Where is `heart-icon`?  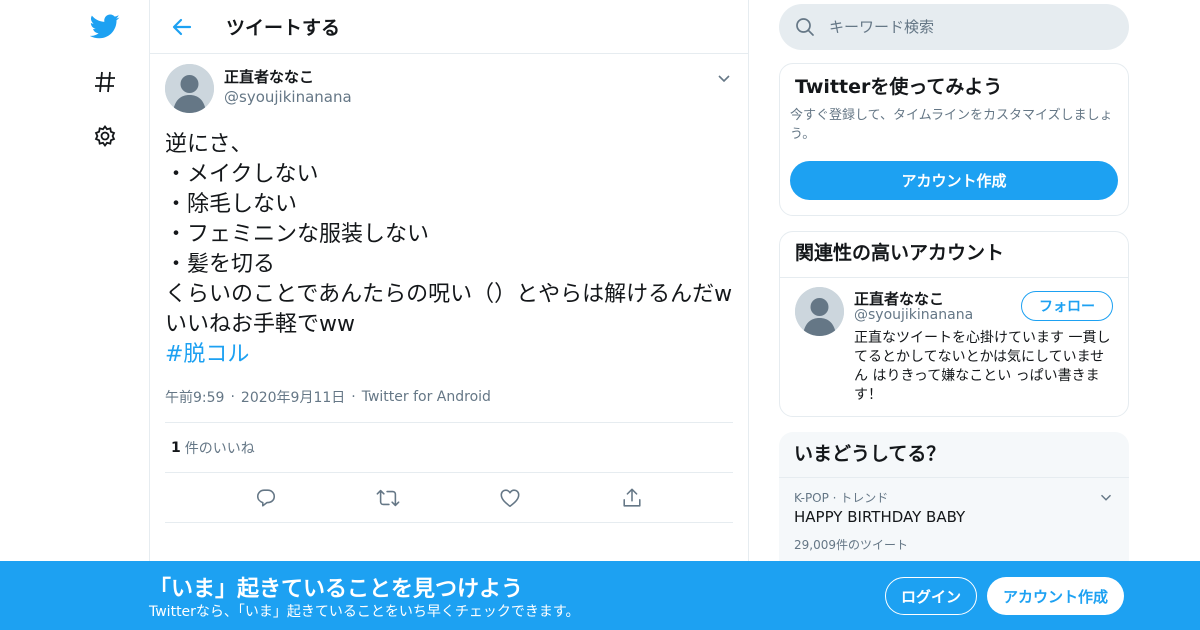 heart-icon is located at coordinates (510, 497).